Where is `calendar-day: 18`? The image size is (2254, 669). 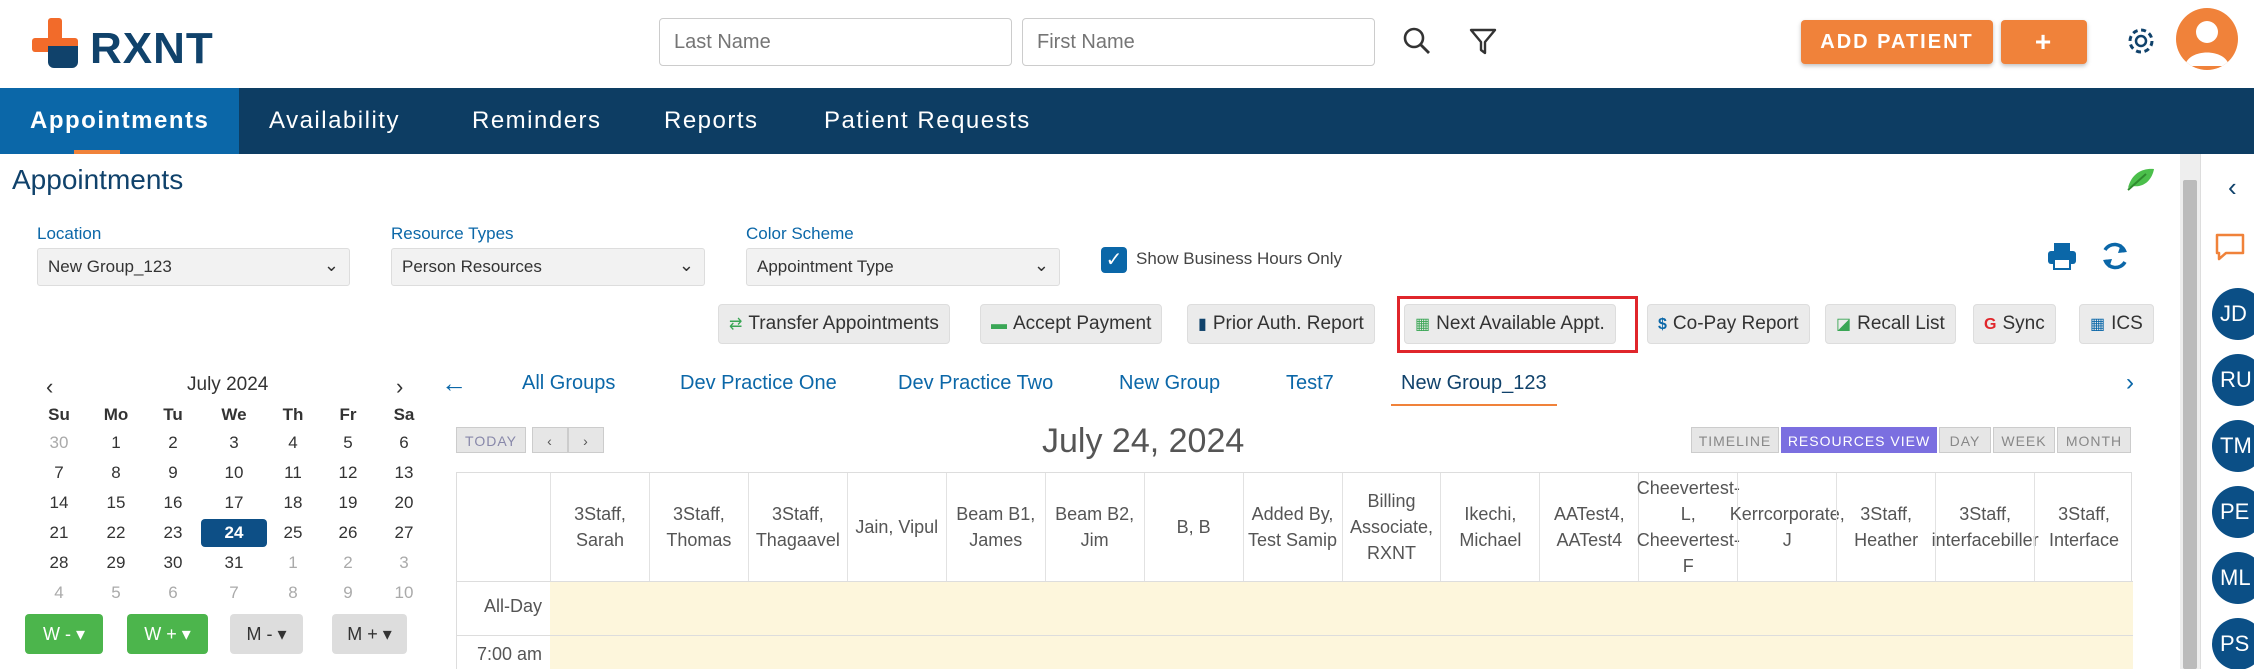
calendar-day: 18 is located at coordinates (293, 503).